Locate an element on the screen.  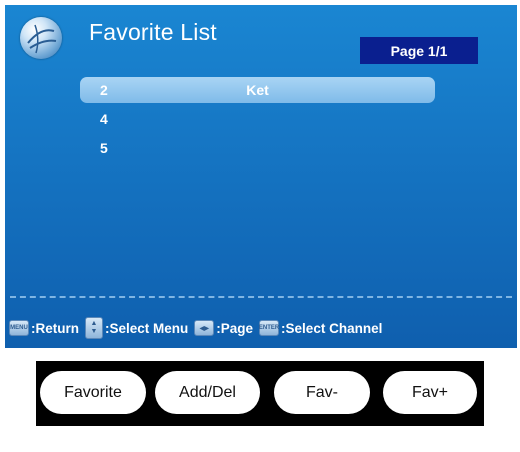
channel-number: 4 is located at coordinates (104, 119).